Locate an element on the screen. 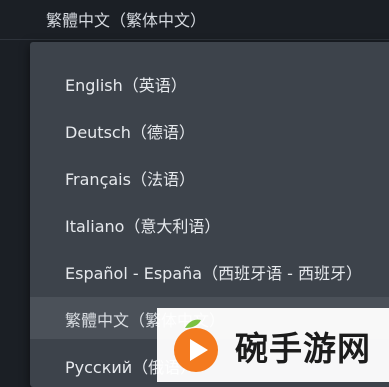 This screenshot has width=389, height=387. language-option-spanish-spain: Español - España（西班牙语 - 西班牙） is located at coordinates (209, 271).